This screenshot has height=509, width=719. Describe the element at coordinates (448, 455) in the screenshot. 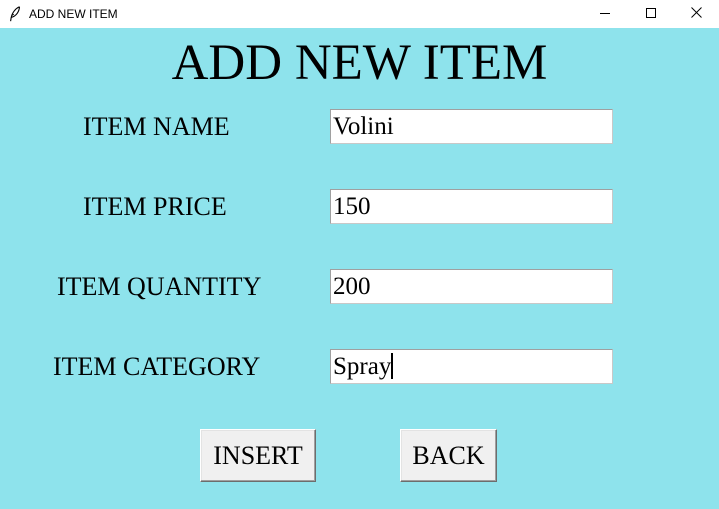

I see `back-button: BACK` at that location.